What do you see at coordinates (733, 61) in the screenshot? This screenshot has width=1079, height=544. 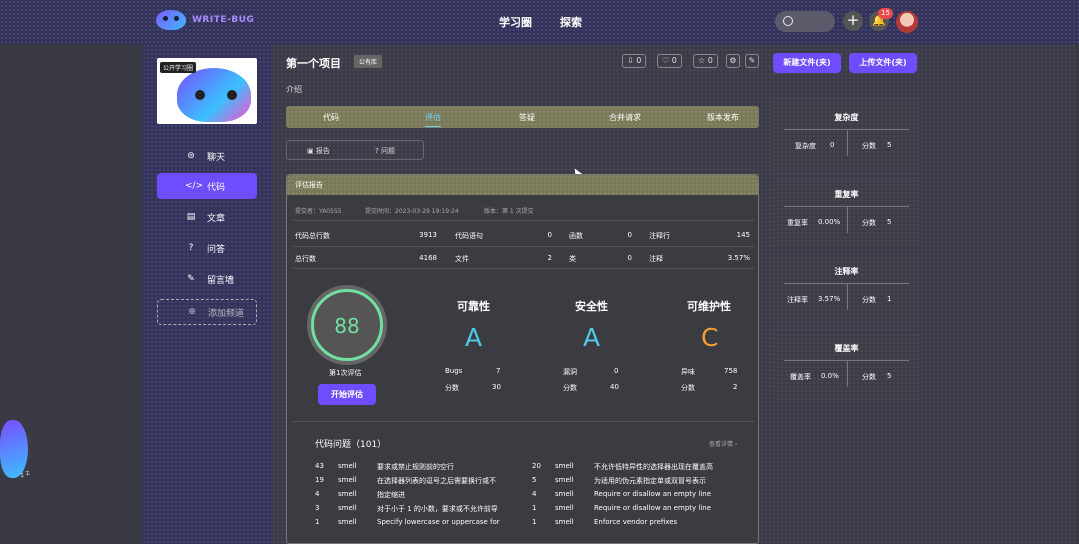 I see `settings-icon: ⚙` at bounding box center [733, 61].